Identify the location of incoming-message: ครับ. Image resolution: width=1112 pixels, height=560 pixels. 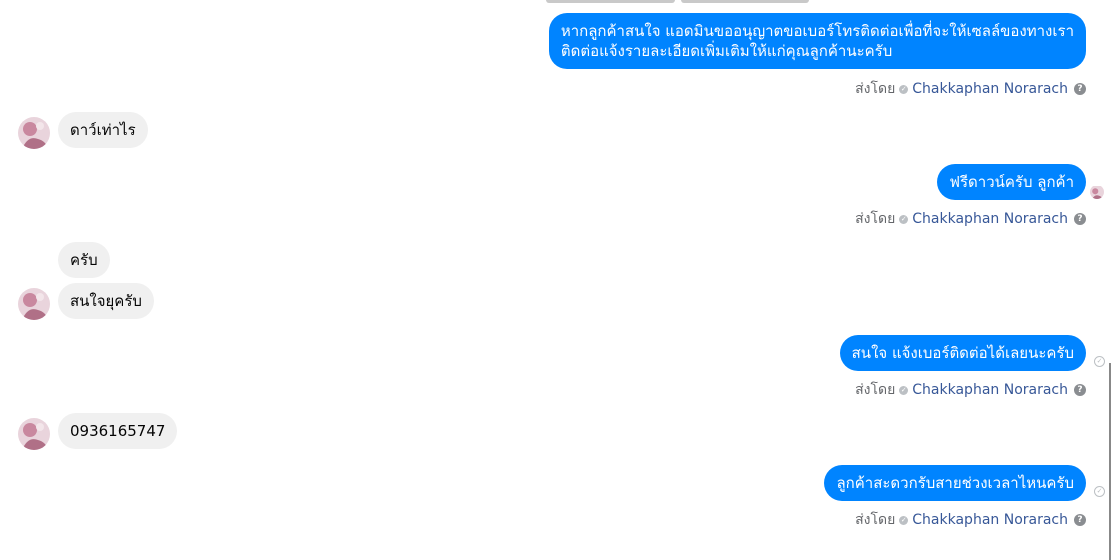
(84, 260).